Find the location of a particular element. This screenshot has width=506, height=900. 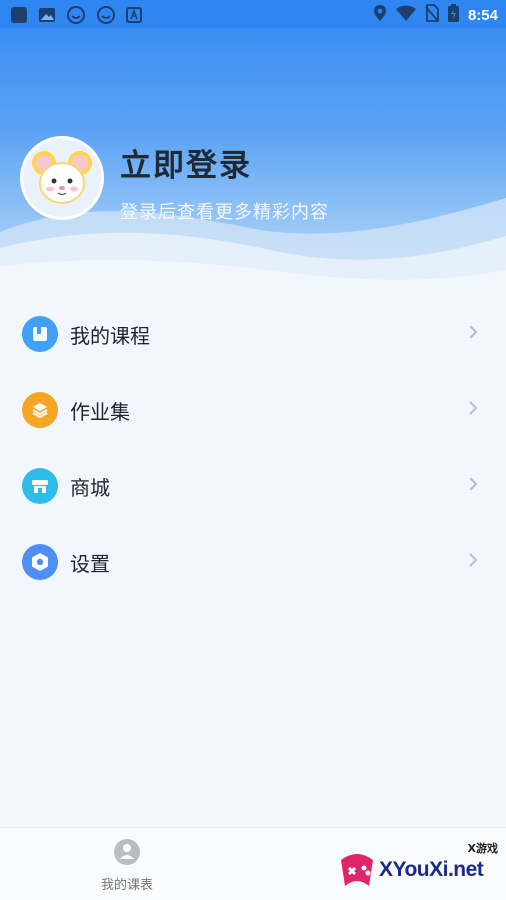

avatar is located at coordinates (62, 178).